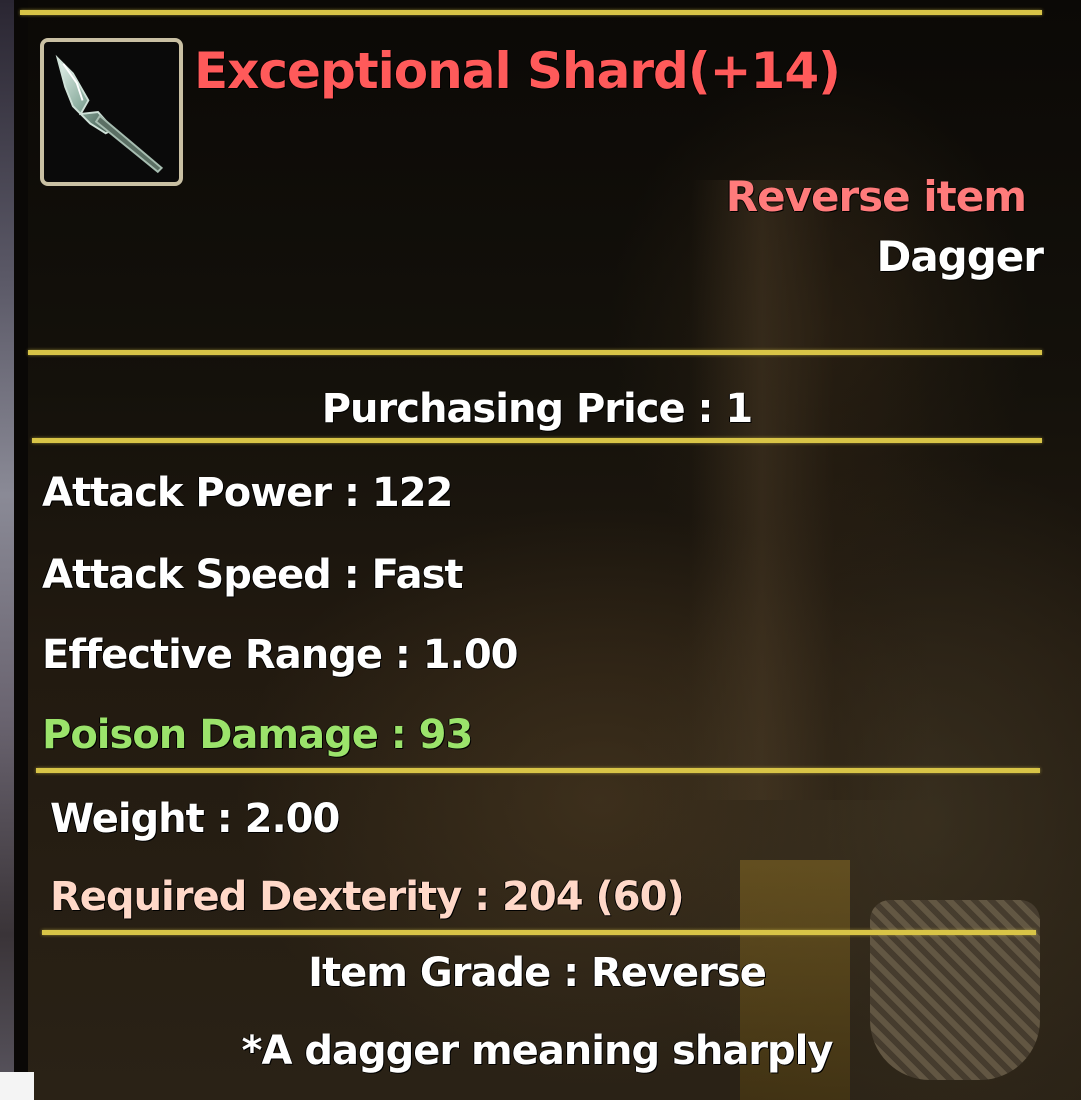  I want to click on item-description: *A dagger meaning sharply, so click(537, 1051).